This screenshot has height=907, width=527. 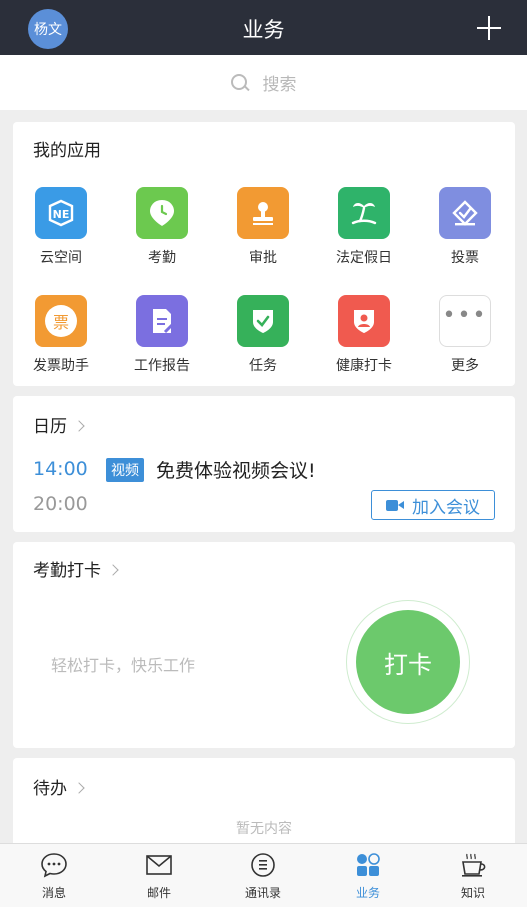 I want to click on app-health-checkin: 健康打卡, so click(x=364, y=335).